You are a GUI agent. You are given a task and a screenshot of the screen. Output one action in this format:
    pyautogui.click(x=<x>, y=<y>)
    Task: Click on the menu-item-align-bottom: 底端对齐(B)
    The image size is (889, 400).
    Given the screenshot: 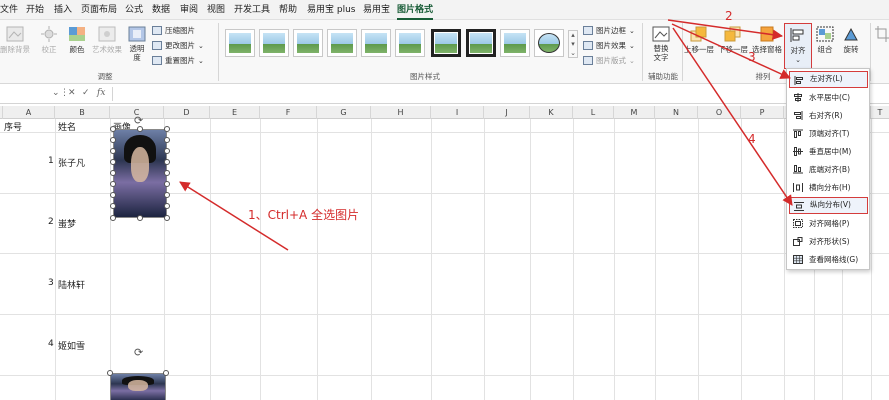 What is the action you would take?
    pyautogui.click(x=828, y=169)
    